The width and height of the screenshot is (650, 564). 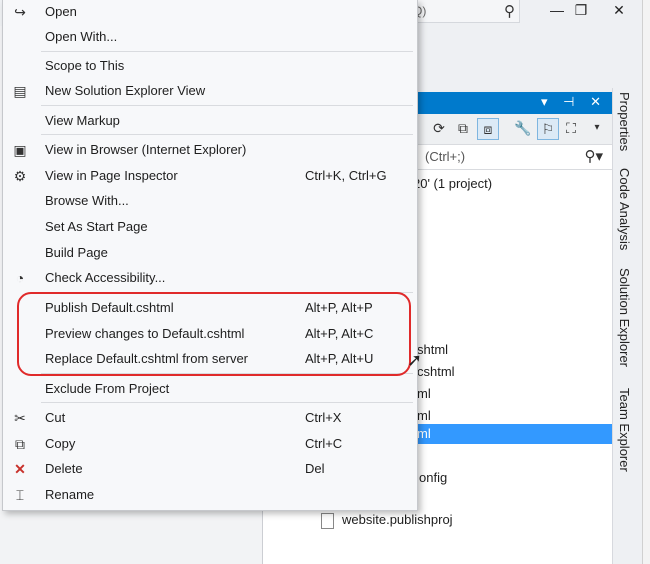 I want to click on menu-item-label: Copy, so click(x=60, y=443).